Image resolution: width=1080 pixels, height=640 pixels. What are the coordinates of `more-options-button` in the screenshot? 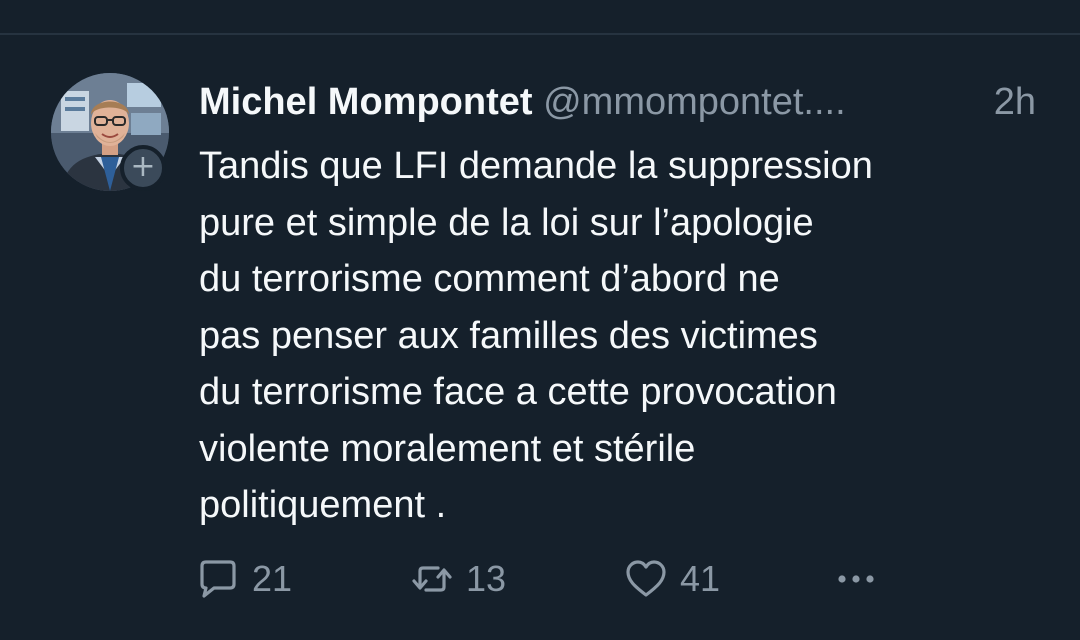 It's located at (856, 579).